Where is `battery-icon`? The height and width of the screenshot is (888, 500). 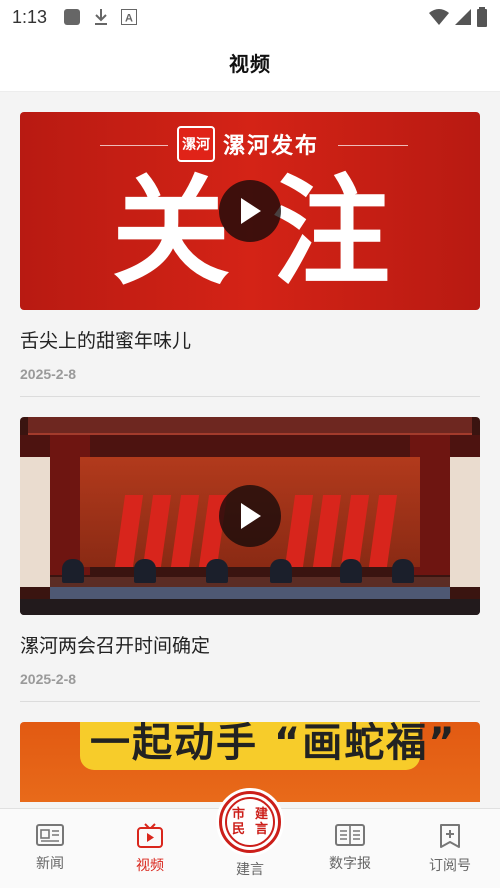 battery-icon is located at coordinates (482, 17).